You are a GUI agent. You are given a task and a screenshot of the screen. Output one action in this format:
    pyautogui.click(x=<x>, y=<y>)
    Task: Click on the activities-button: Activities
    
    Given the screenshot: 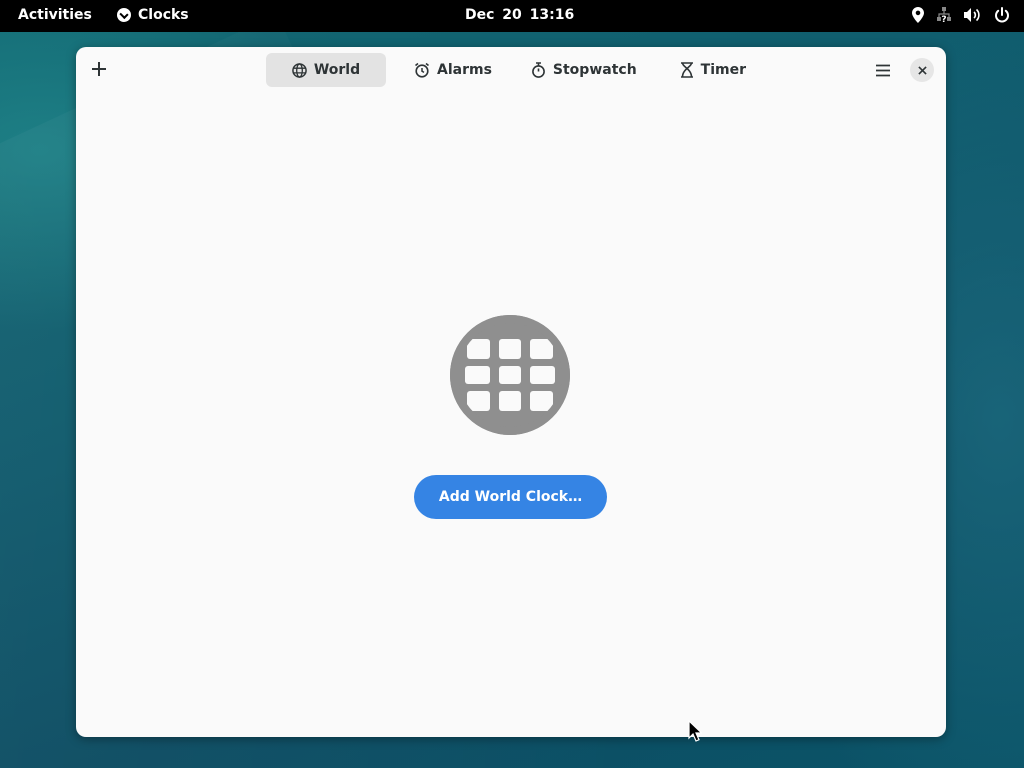 What is the action you would take?
    pyautogui.click(x=55, y=15)
    